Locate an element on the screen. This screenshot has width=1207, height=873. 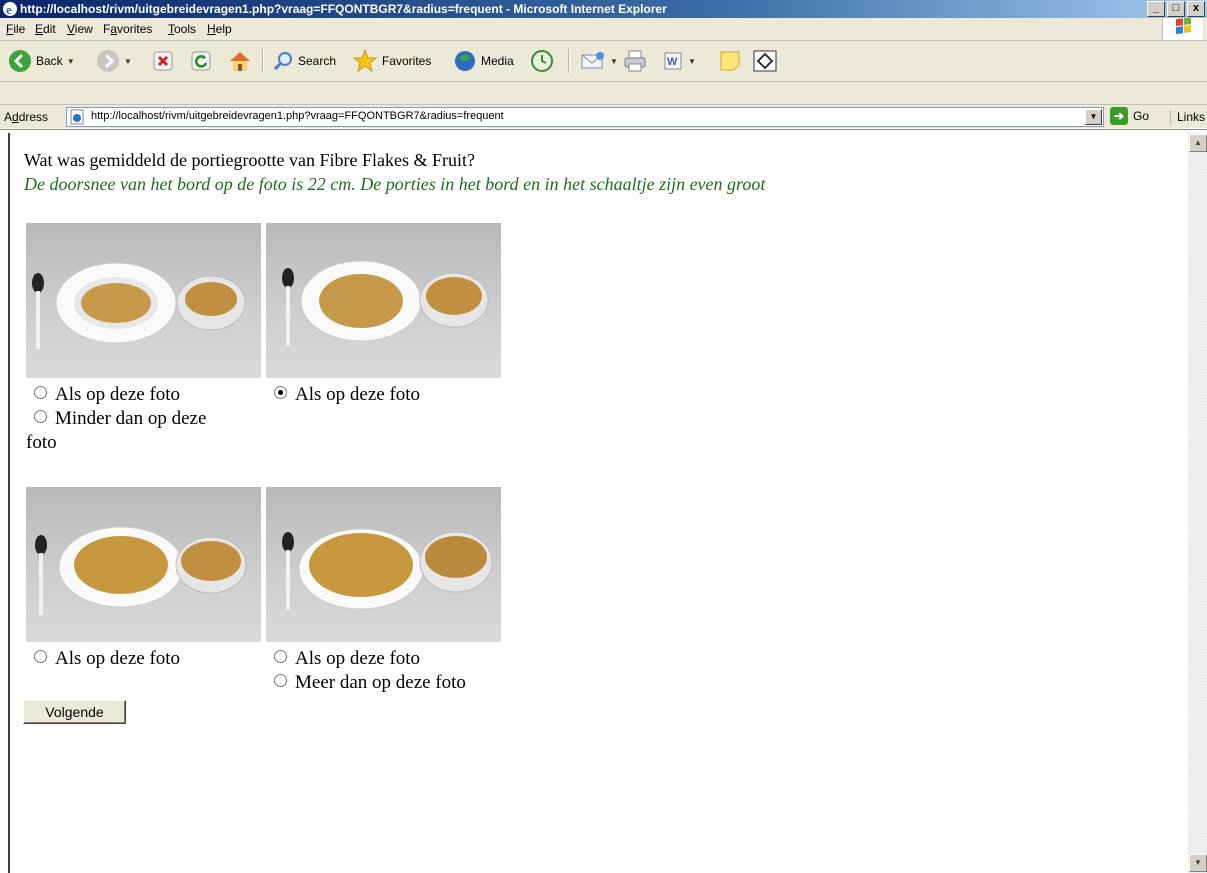
menu-view: View is located at coordinates (80, 29).